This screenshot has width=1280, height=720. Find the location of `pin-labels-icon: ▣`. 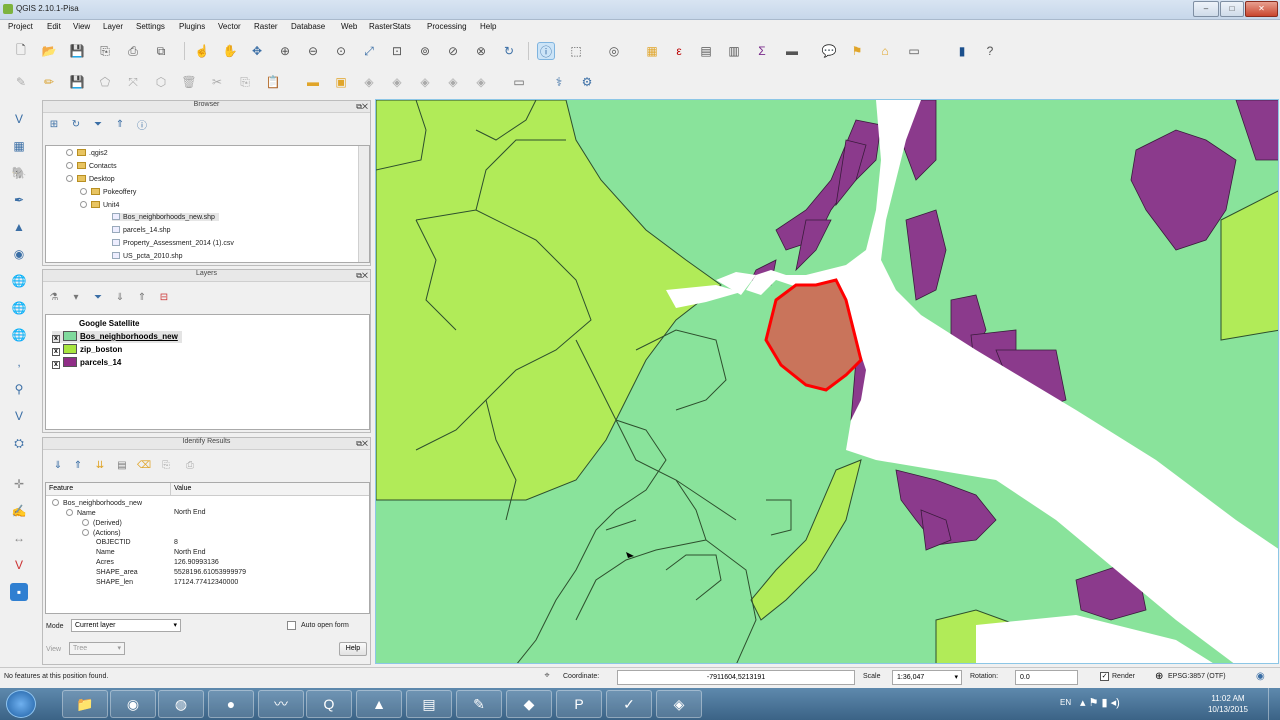

pin-labels-icon: ▣ is located at coordinates (341, 82).